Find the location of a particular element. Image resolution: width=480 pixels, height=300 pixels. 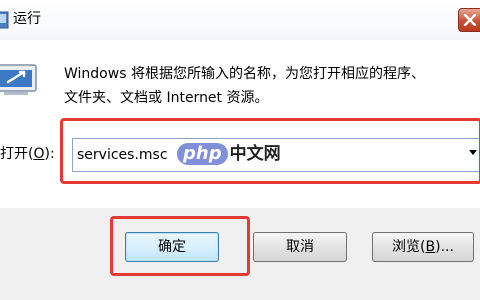

title-bar: 运行 is located at coordinates (240, 20).